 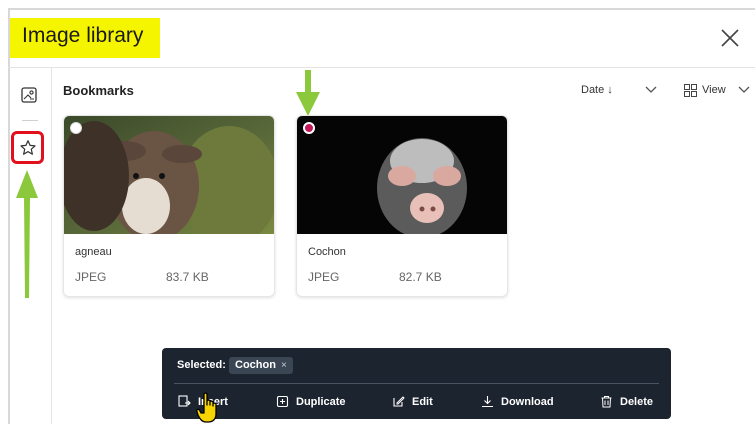 What do you see at coordinates (381, 9) in the screenshot?
I see `dialog-top-border` at bounding box center [381, 9].